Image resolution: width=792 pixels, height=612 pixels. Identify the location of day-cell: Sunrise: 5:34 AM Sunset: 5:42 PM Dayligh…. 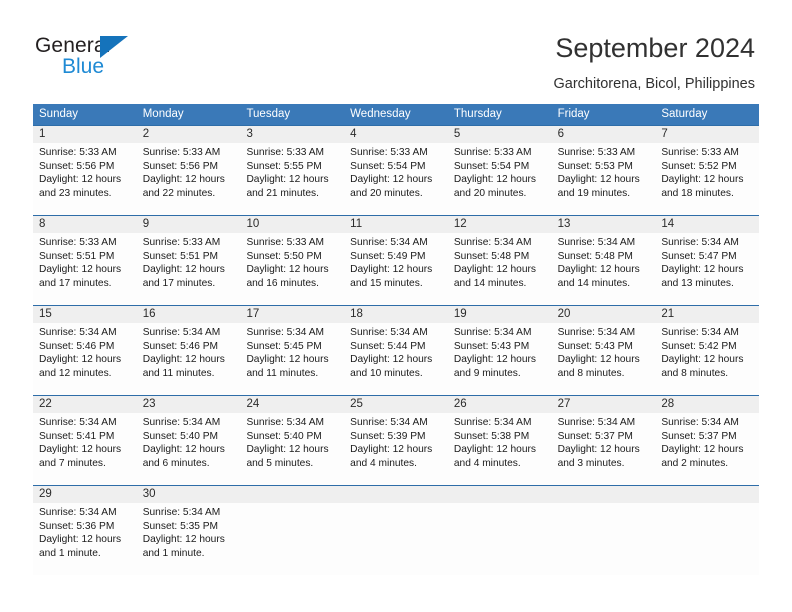
(707, 359).